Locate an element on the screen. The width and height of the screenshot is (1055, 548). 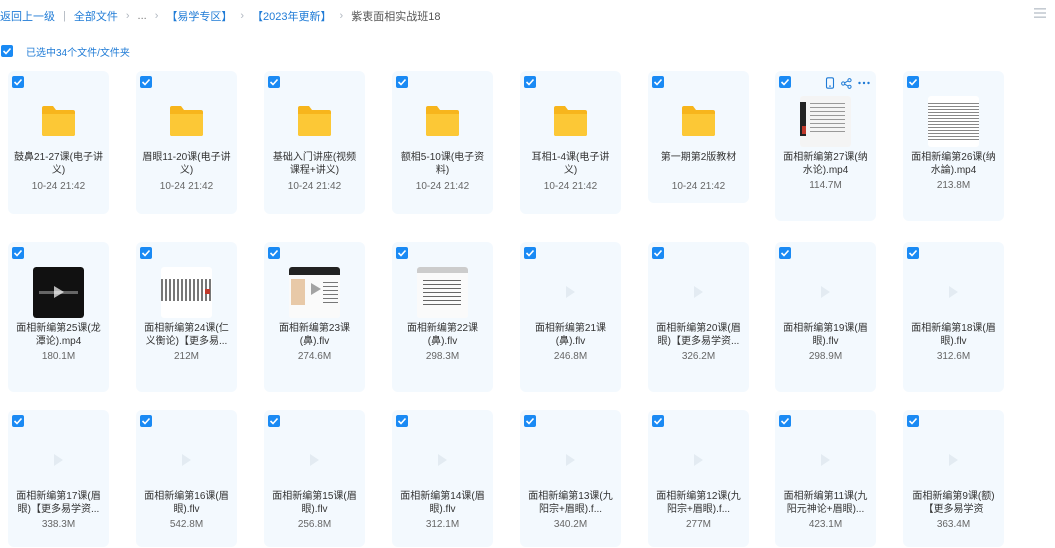
file-card: 面相新编第22课(鼻).flv 298.3M is located at coordinates (442, 317).